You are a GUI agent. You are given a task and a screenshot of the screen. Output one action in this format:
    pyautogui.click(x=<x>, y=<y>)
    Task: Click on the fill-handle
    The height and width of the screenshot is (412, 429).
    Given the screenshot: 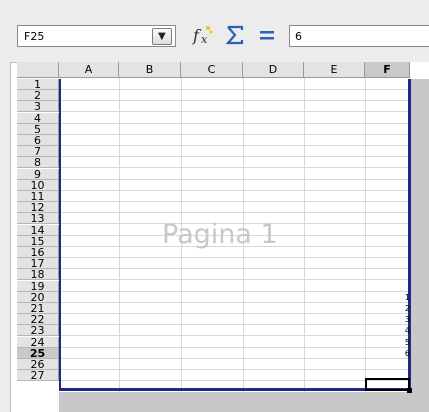 What is the action you would take?
    pyautogui.click(x=409, y=390)
    